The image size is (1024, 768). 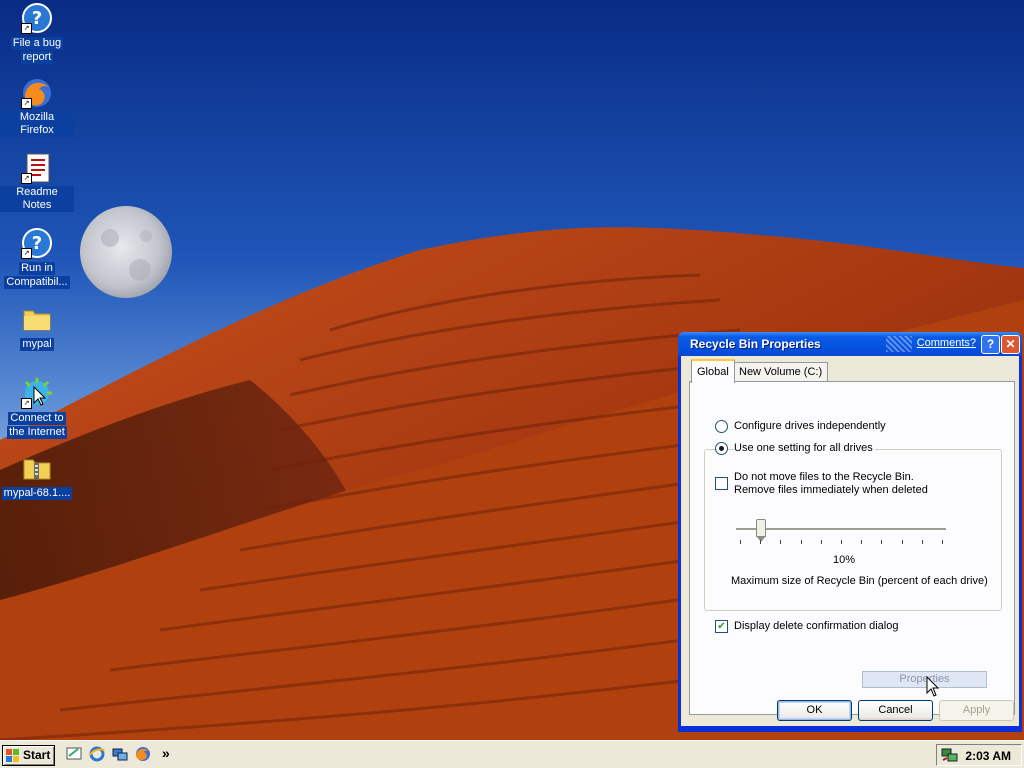 What do you see at coordinates (37, 93) in the screenshot?
I see `firefox-icon: ↗` at bounding box center [37, 93].